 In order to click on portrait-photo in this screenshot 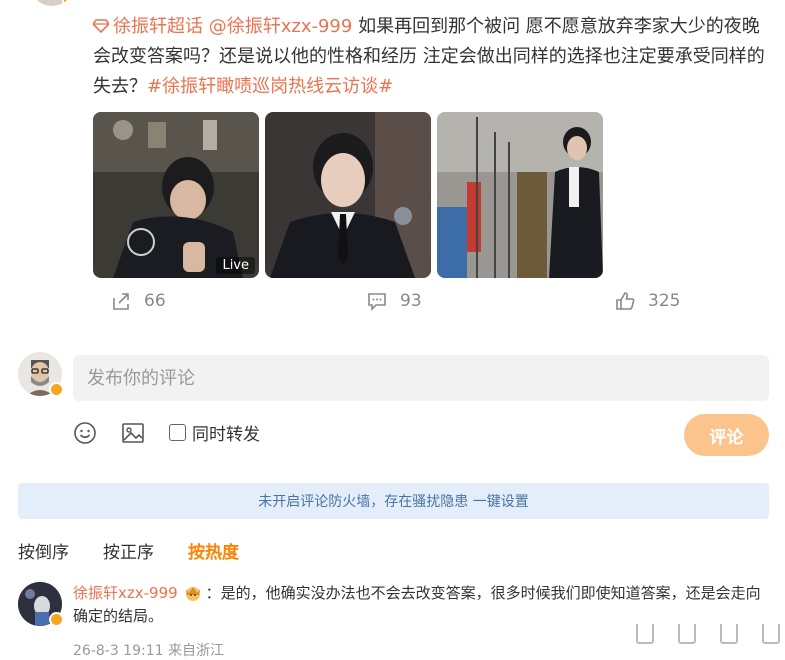, I will do `click(348, 195)`.